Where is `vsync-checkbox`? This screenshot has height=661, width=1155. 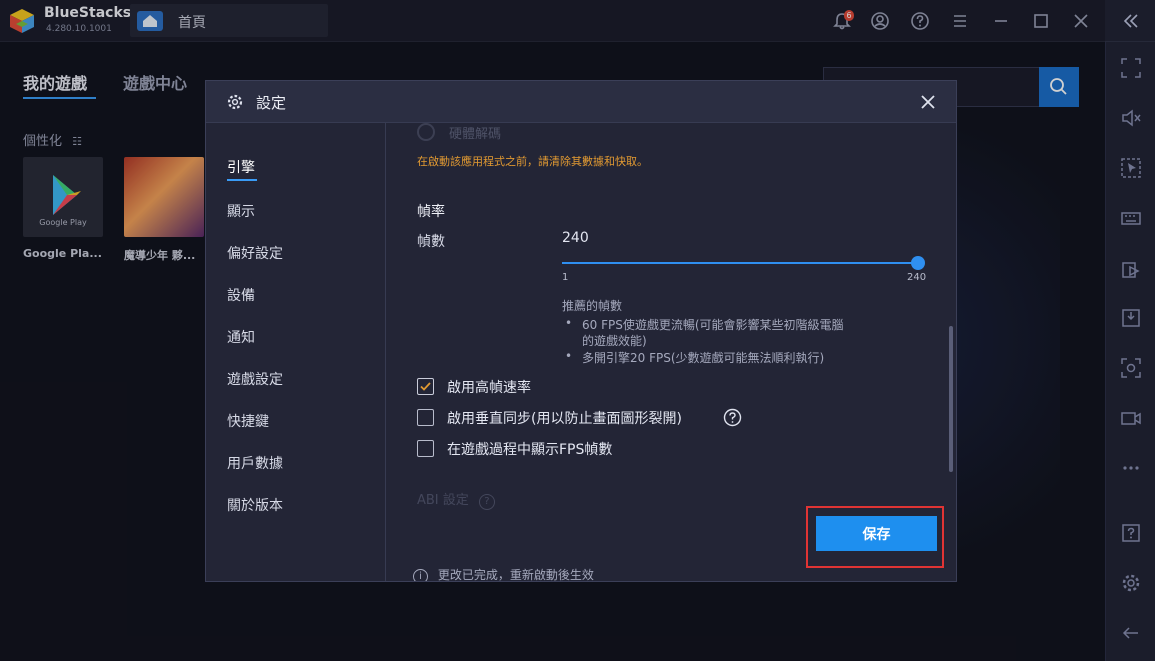 vsync-checkbox is located at coordinates (425, 417).